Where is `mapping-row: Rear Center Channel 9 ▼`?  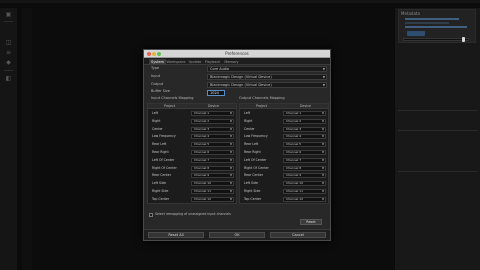 mapping-row: Rear Center Channel 9 ▼ is located at coordinates (192, 175).